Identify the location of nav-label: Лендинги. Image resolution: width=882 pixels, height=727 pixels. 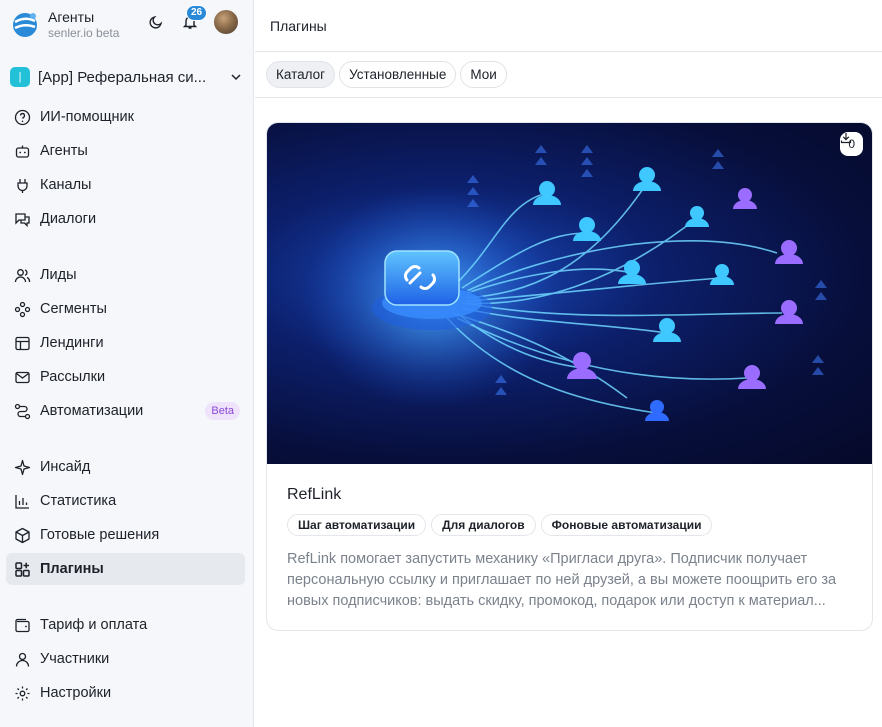
(72, 343).